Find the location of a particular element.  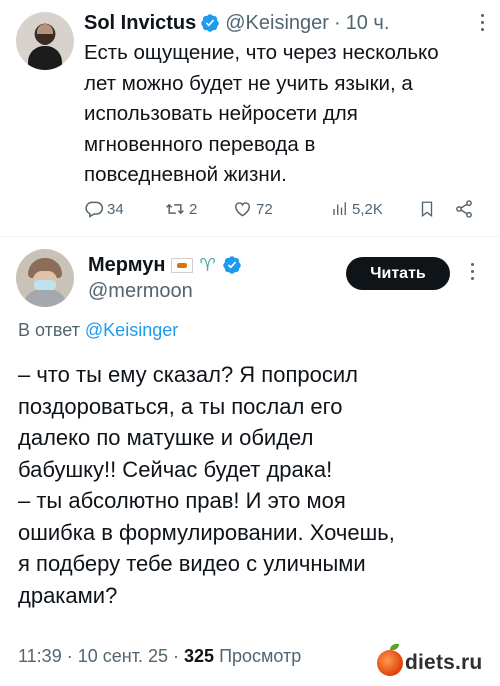

text-line: далеко по матушке и обидел is located at coordinates (166, 437).